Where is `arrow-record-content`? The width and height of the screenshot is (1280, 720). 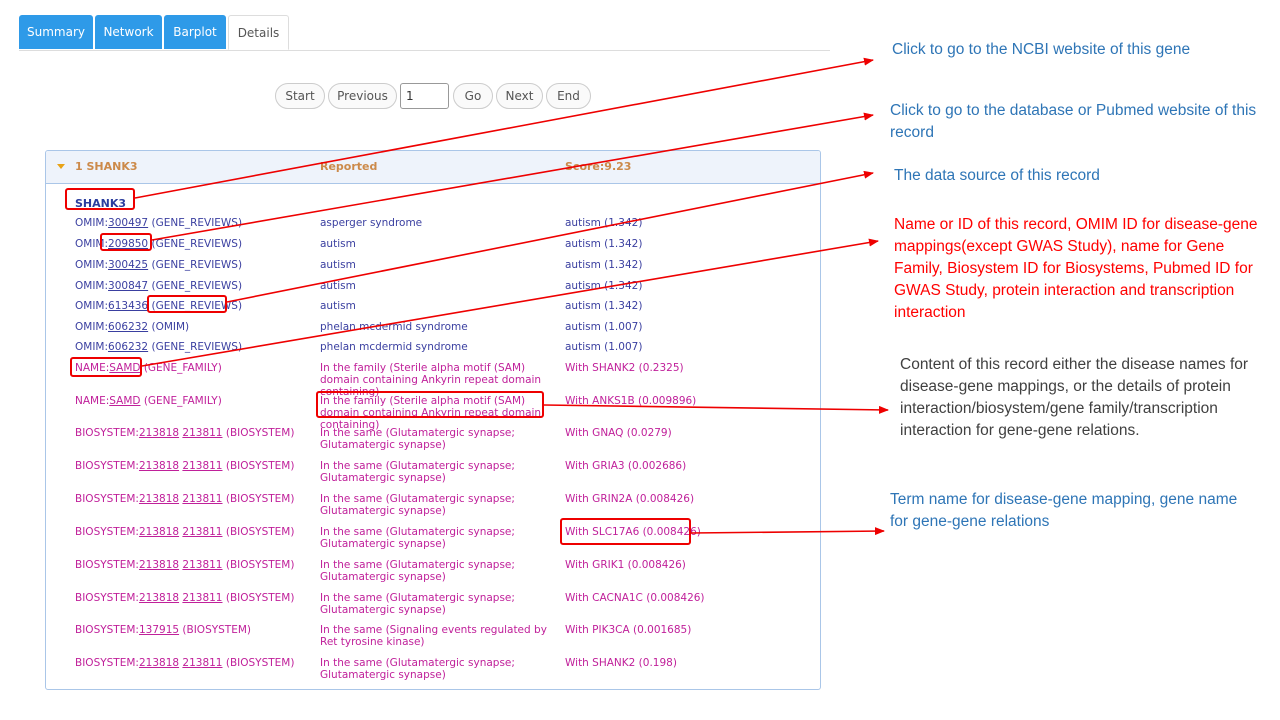
arrow-record-content is located at coordinates (716, 409).